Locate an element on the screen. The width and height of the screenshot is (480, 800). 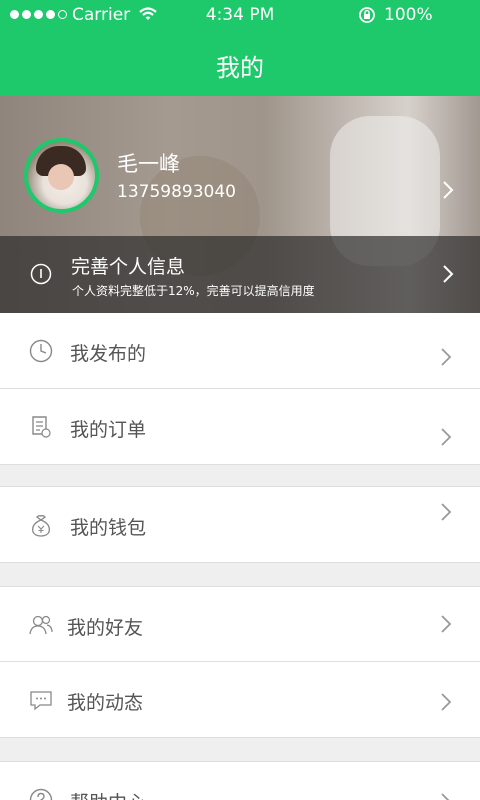
menu-item-my-wallet: 我的钱包 is located at coordinates (240, 524).